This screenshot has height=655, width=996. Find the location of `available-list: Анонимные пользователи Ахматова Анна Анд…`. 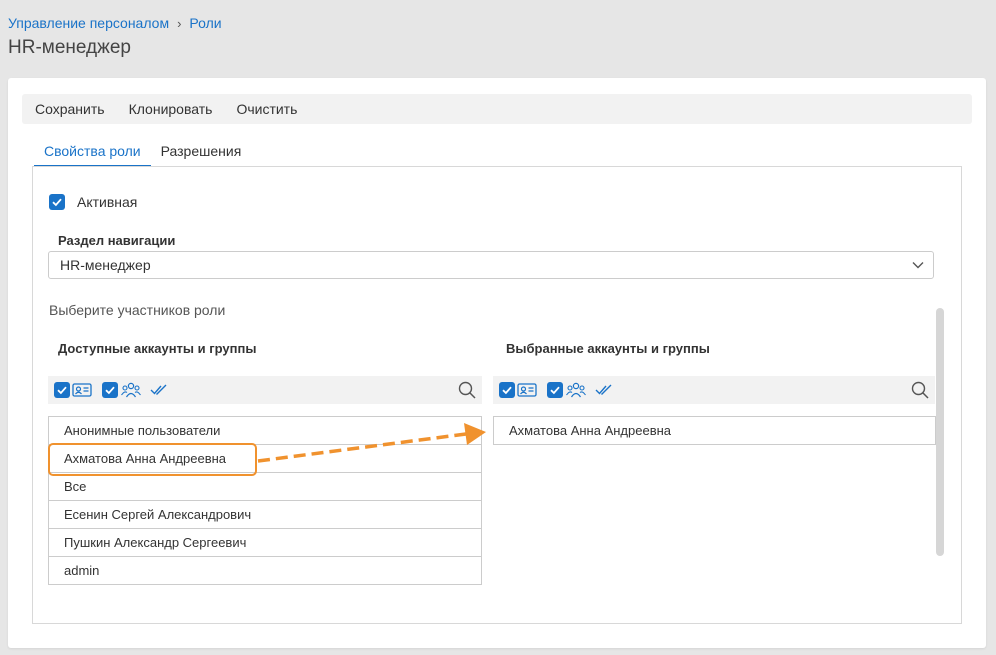

available-list: Анонимные пользователи Ахматова Анна Анд… is located at coordinates (265, 500).